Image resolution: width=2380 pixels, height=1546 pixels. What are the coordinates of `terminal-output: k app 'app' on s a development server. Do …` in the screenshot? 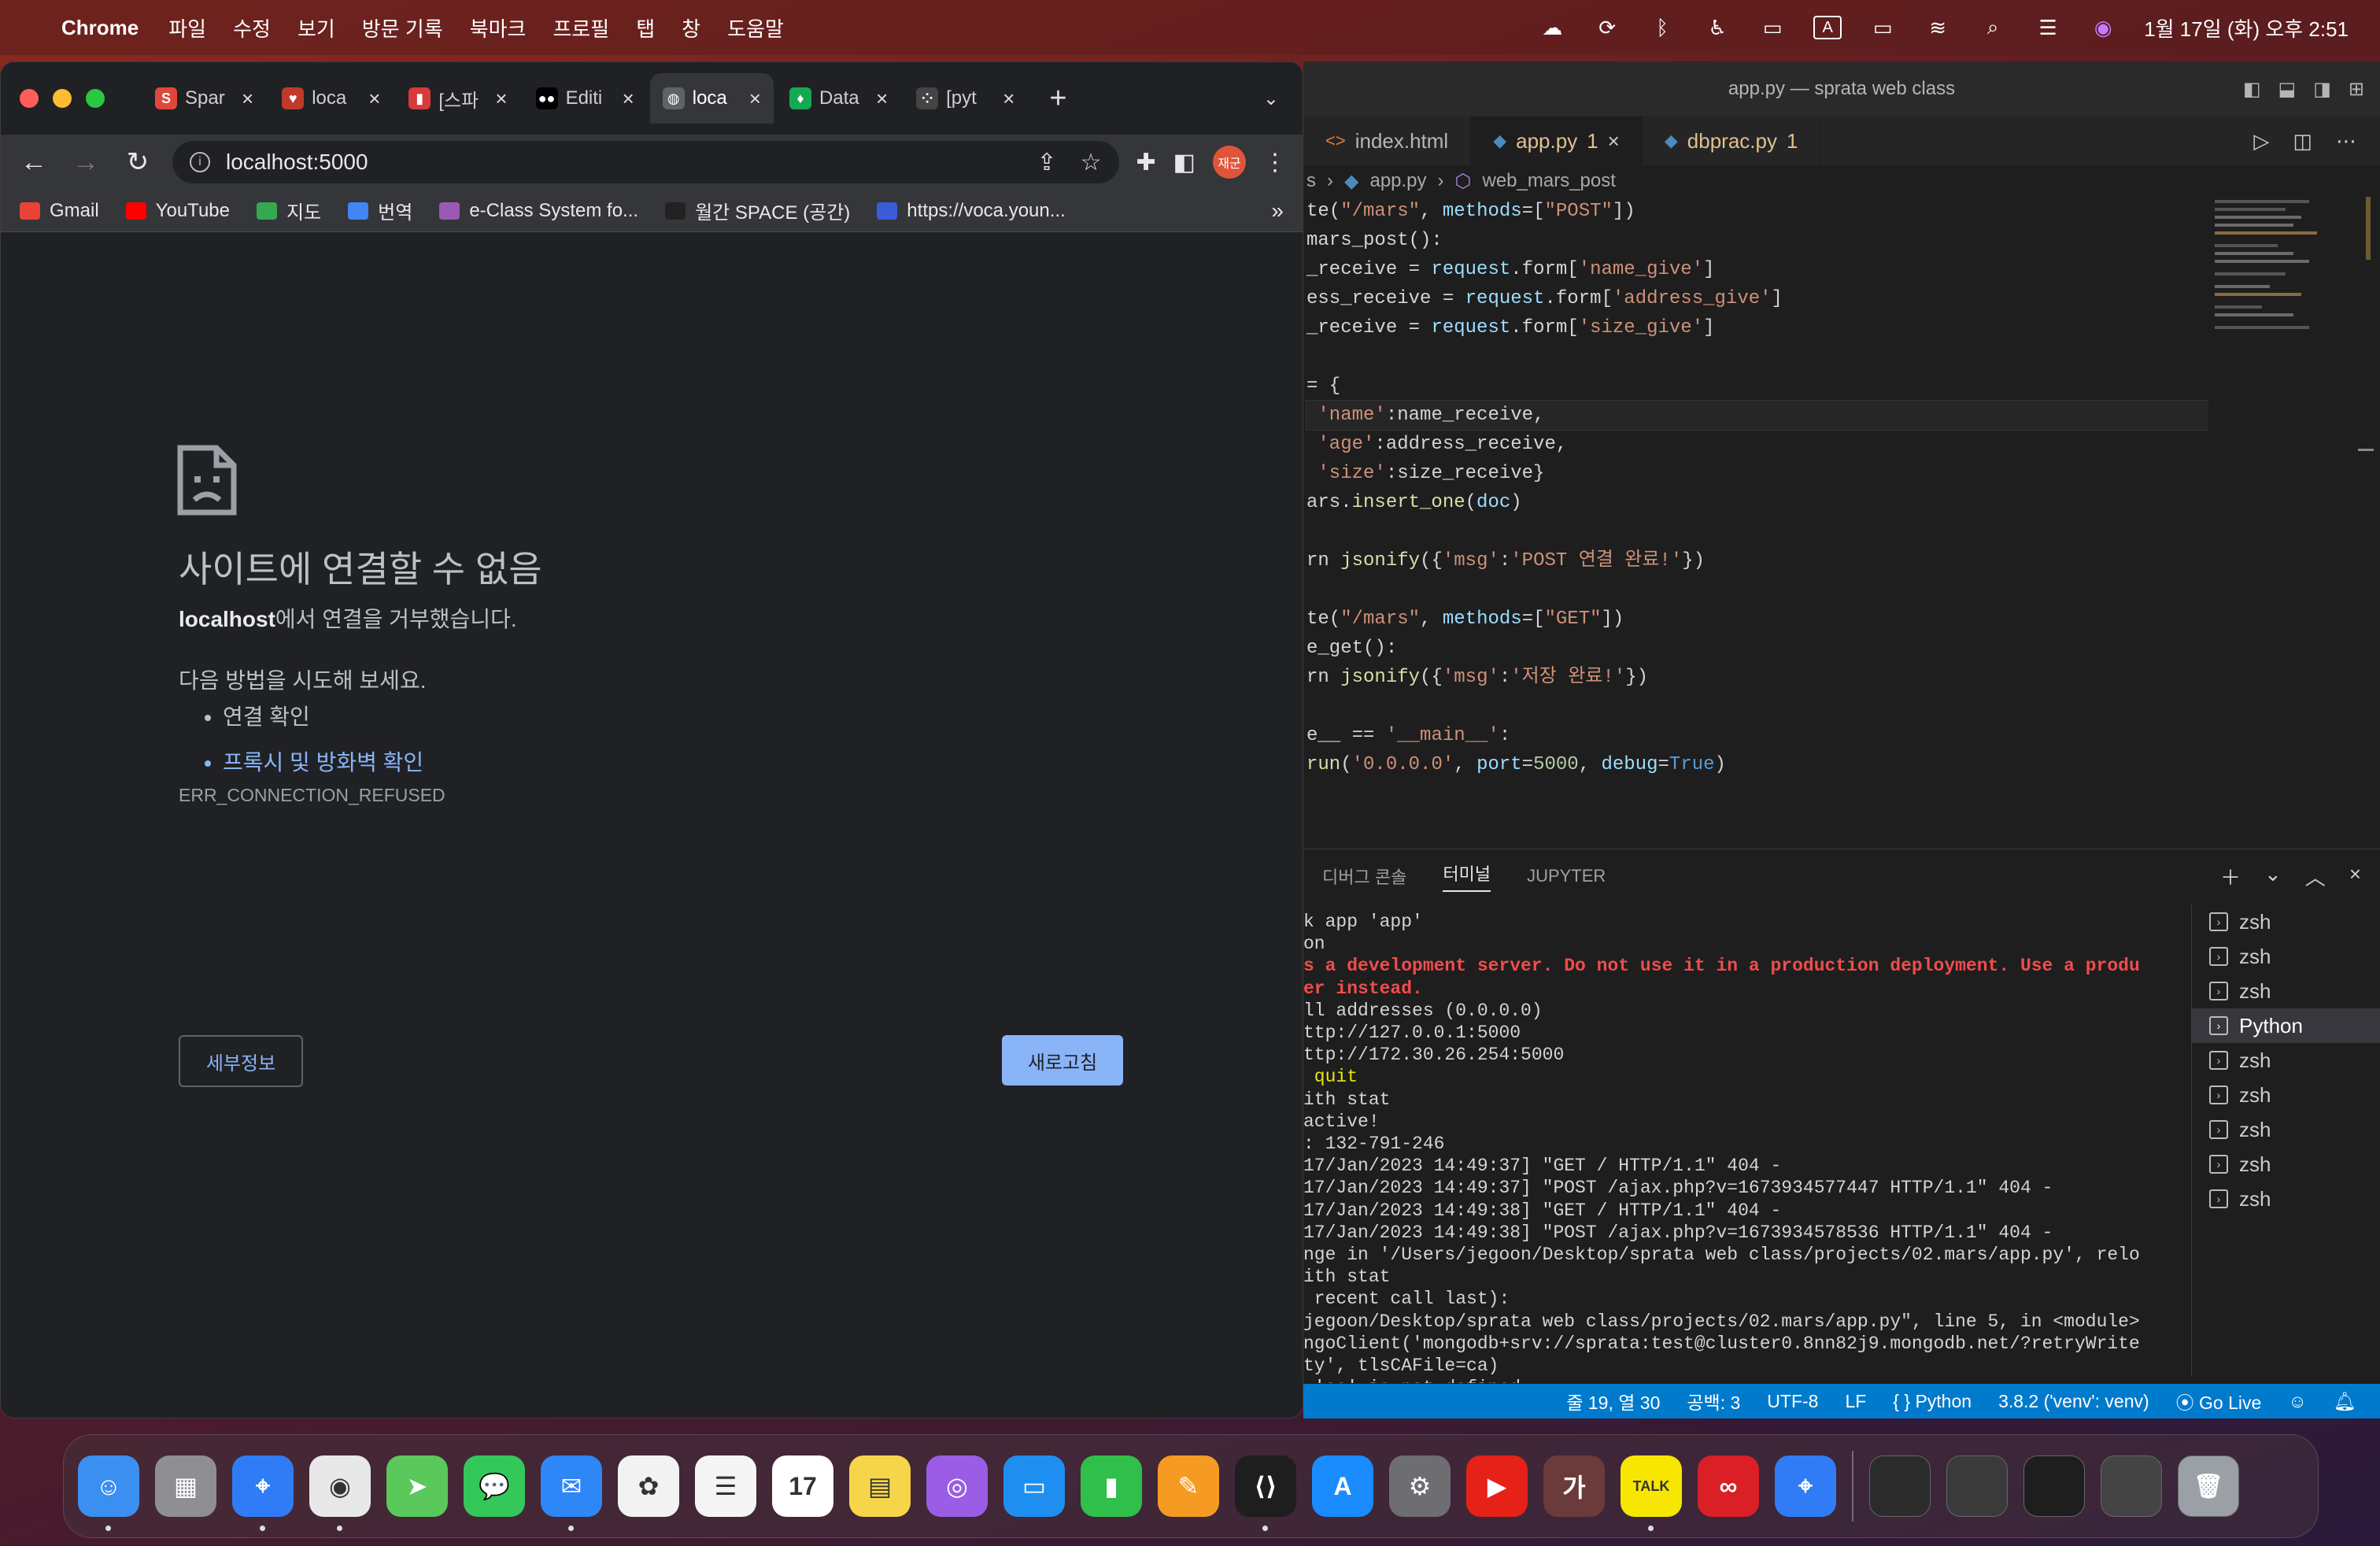 It's located at (1740, 1147).